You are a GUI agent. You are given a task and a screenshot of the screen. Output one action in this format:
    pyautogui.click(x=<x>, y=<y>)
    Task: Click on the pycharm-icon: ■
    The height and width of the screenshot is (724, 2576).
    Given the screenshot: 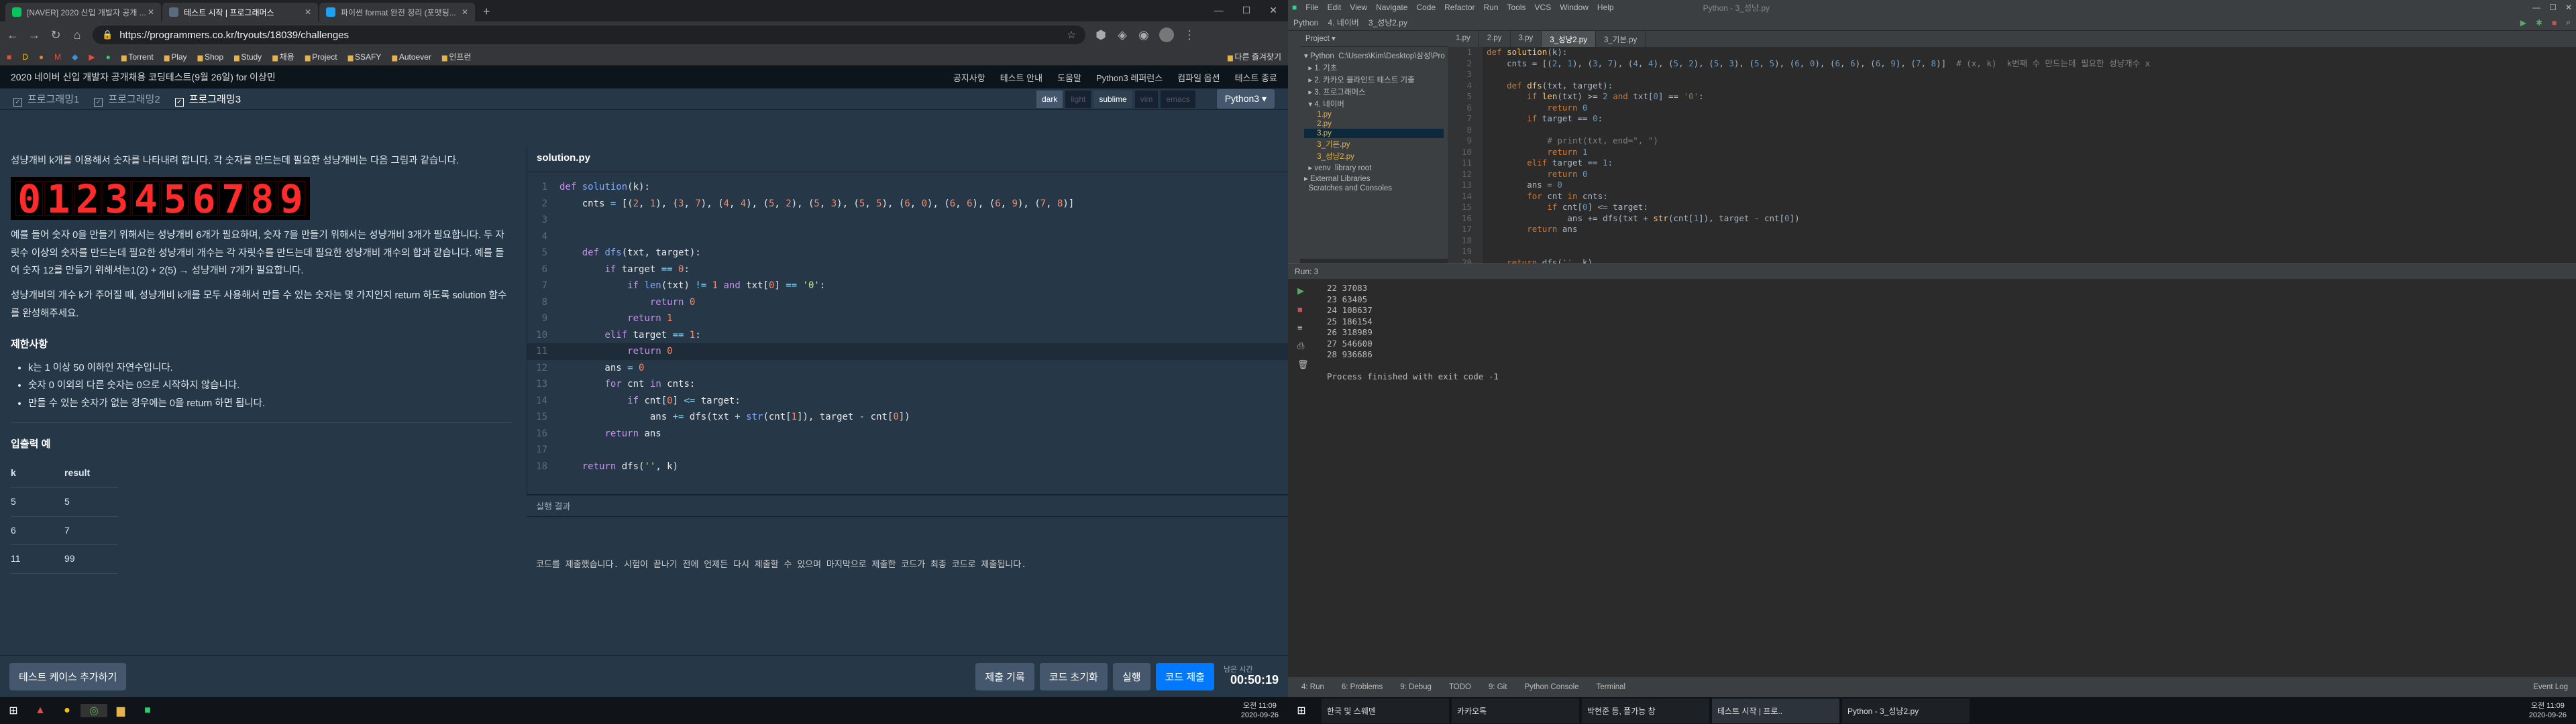 What is the action you would take?
    pyautogui.click(x=147, y=711)
    